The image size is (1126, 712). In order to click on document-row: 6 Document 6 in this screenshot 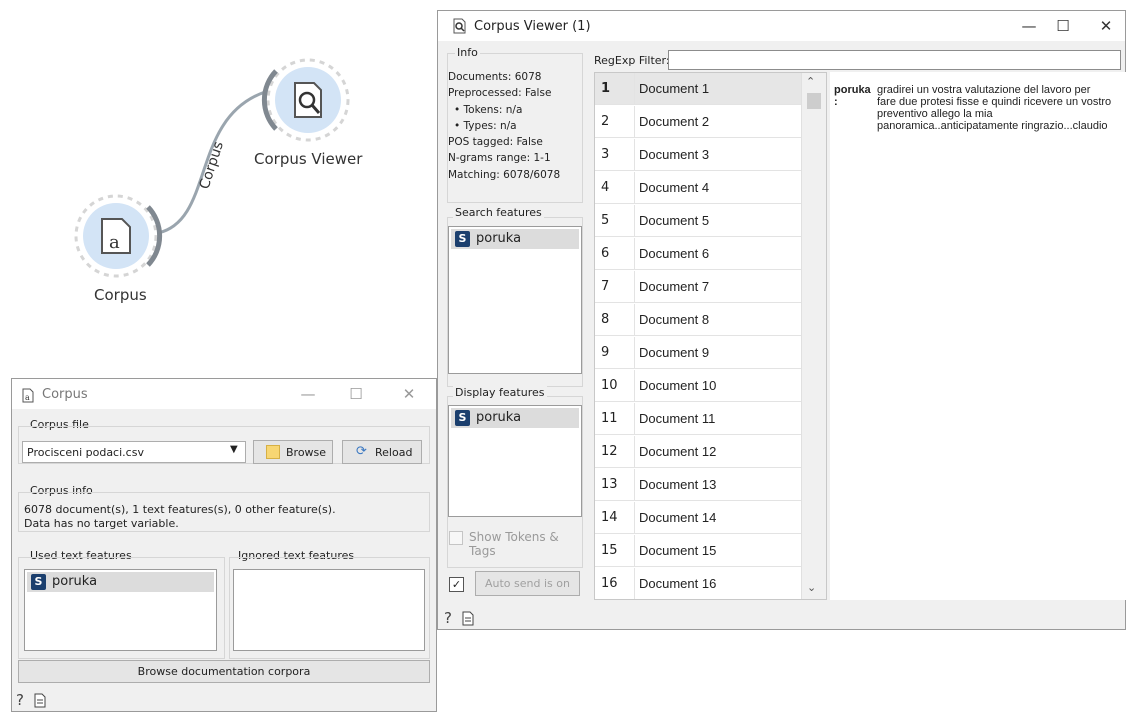, I will do `click(698, 254)`.